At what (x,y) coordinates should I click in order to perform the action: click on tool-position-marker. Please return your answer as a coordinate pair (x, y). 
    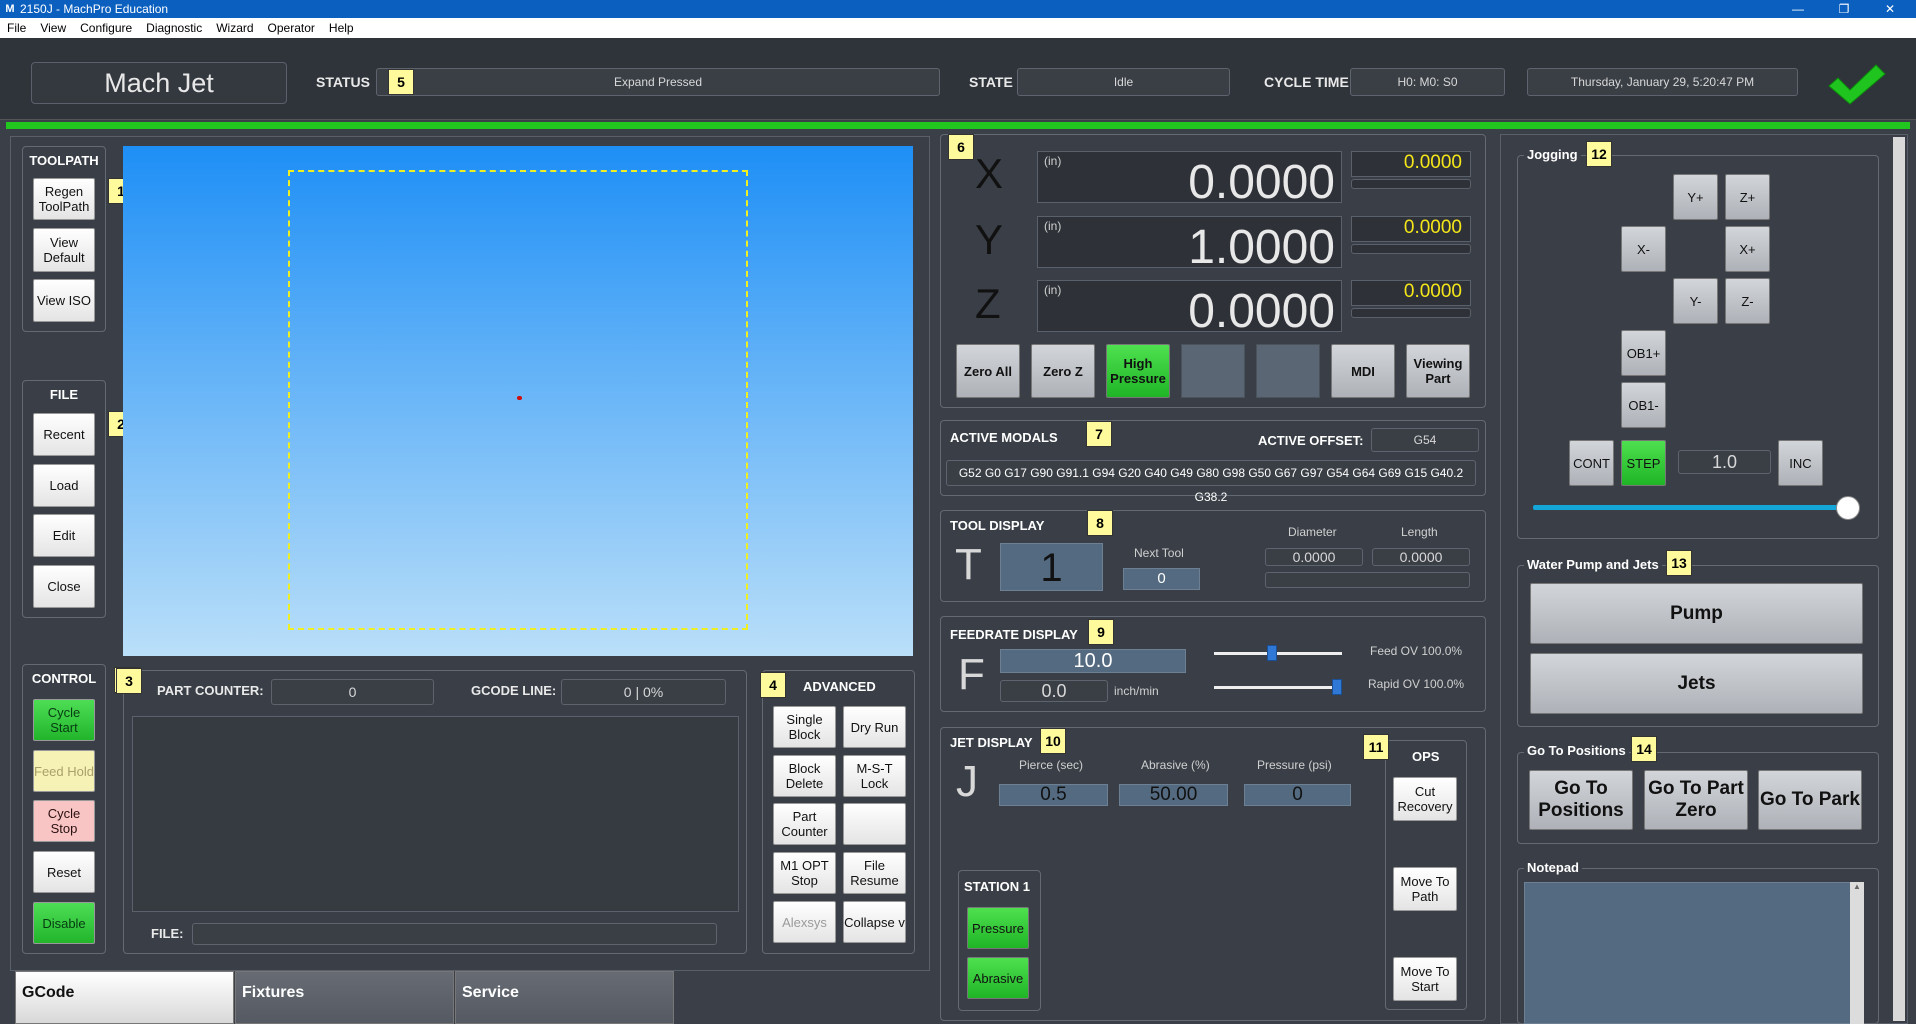
    Looking at the image, I should click on (519, 398).